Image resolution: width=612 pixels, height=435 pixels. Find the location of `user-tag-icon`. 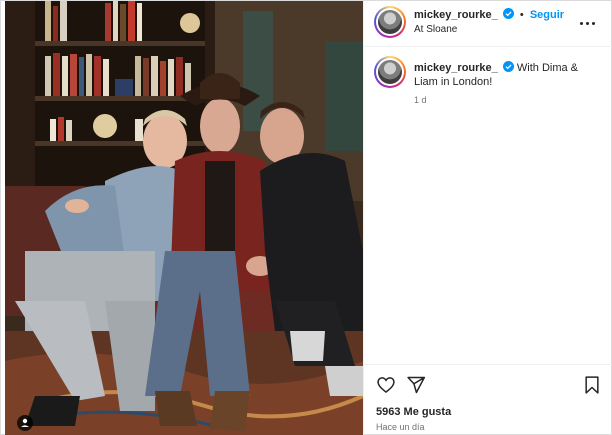

user-tag-icon is located at coordinates (25, 423).